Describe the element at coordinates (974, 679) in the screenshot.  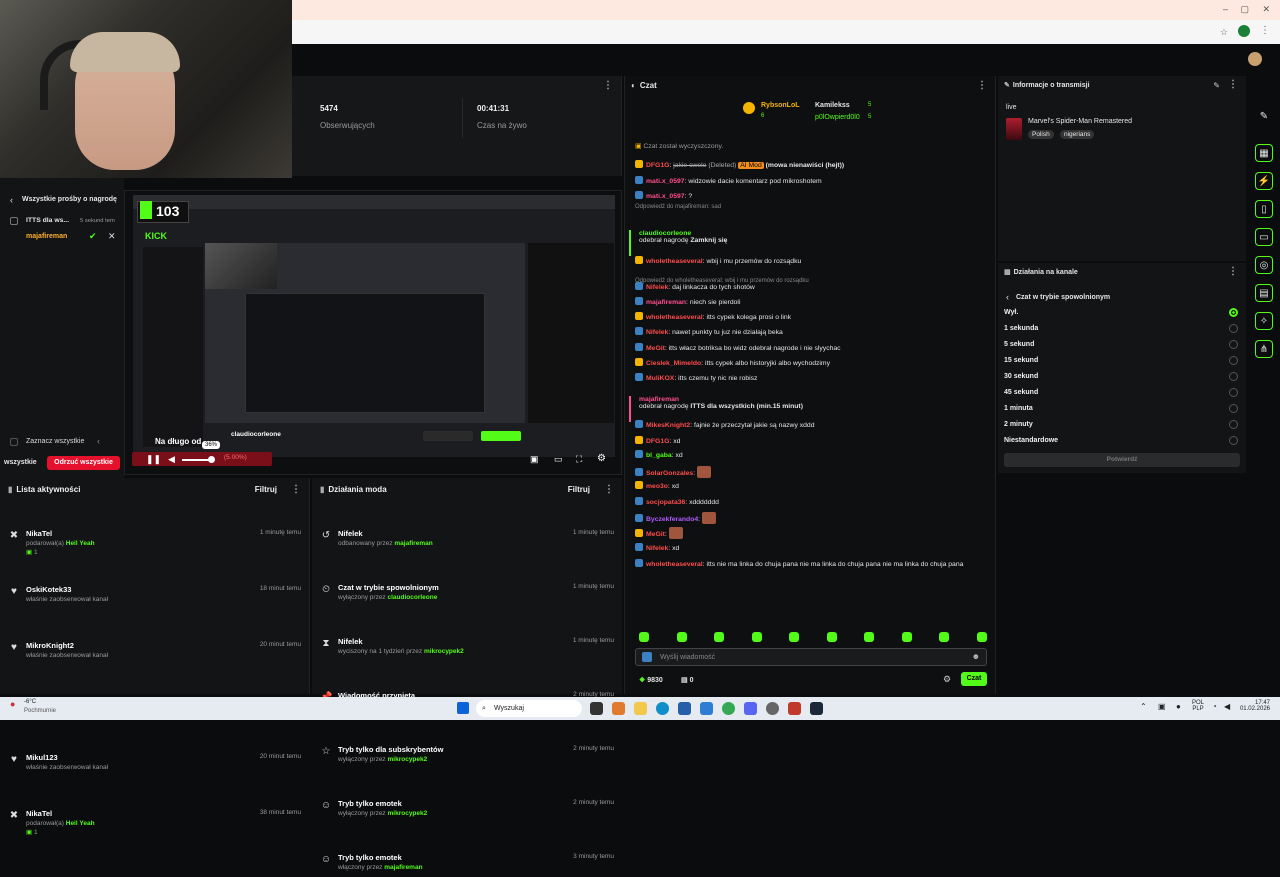
I see `chat-send-button: Czat` at that location.